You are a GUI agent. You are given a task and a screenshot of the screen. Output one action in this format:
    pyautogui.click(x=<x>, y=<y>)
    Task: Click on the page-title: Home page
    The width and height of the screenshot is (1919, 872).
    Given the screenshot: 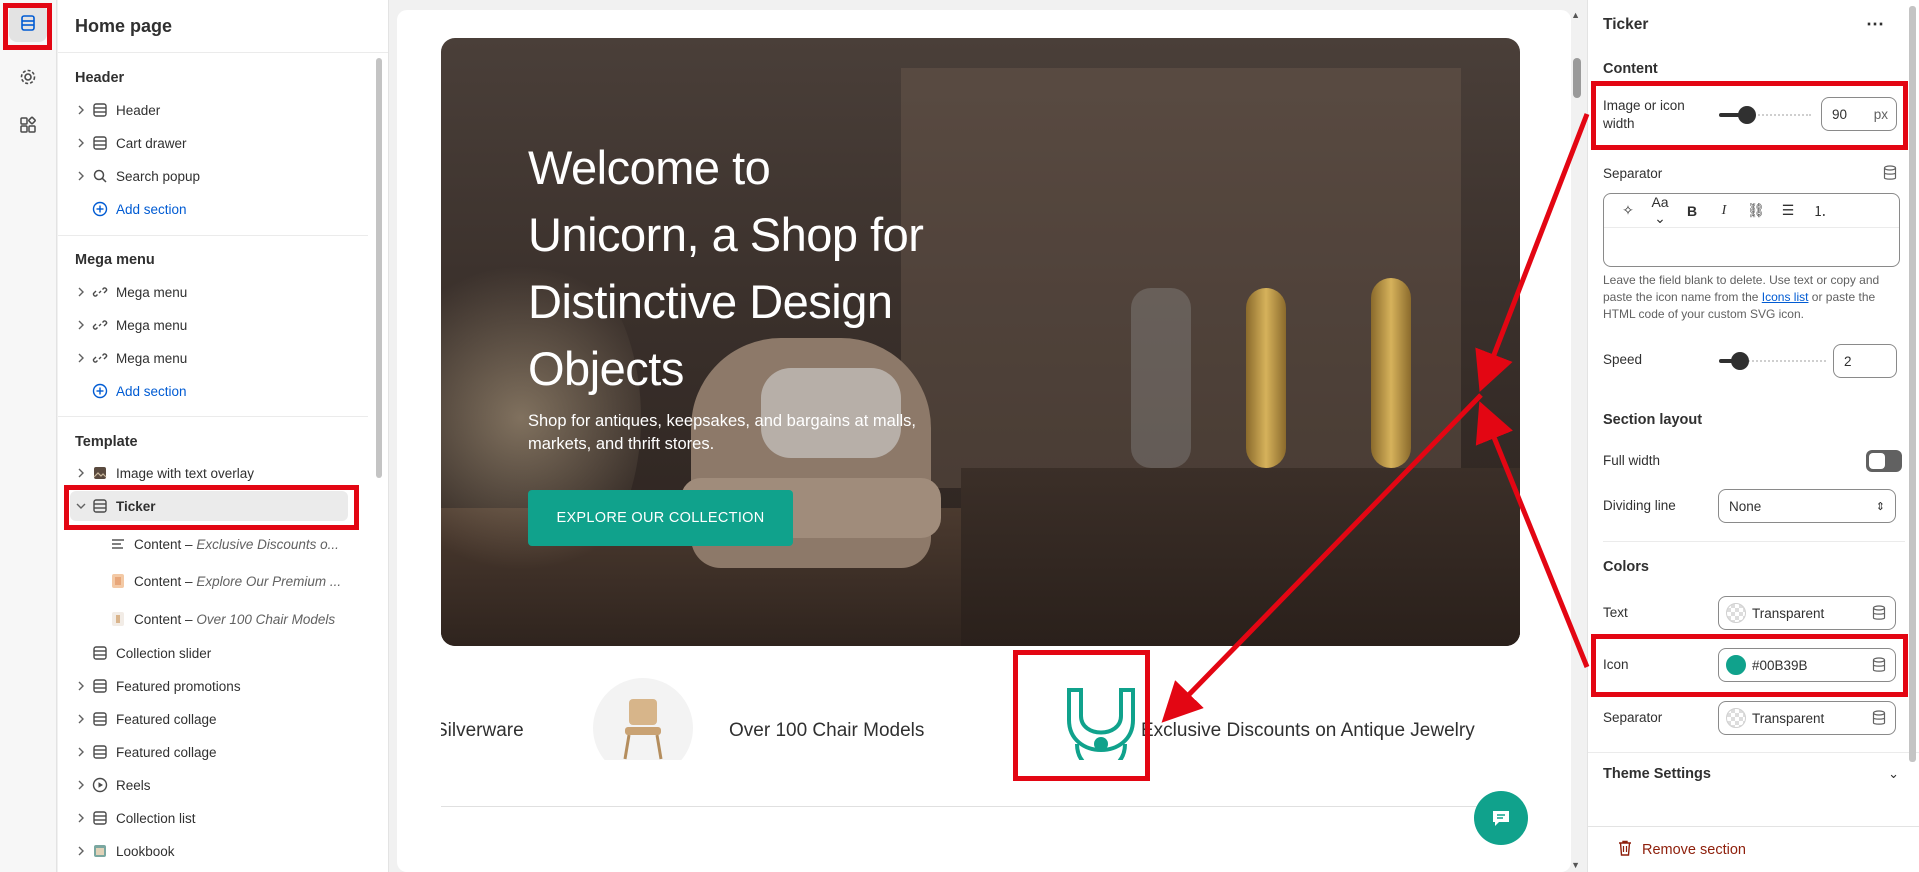 What is the action you would take?
    pyautogui.click(x=124, y=26)
    